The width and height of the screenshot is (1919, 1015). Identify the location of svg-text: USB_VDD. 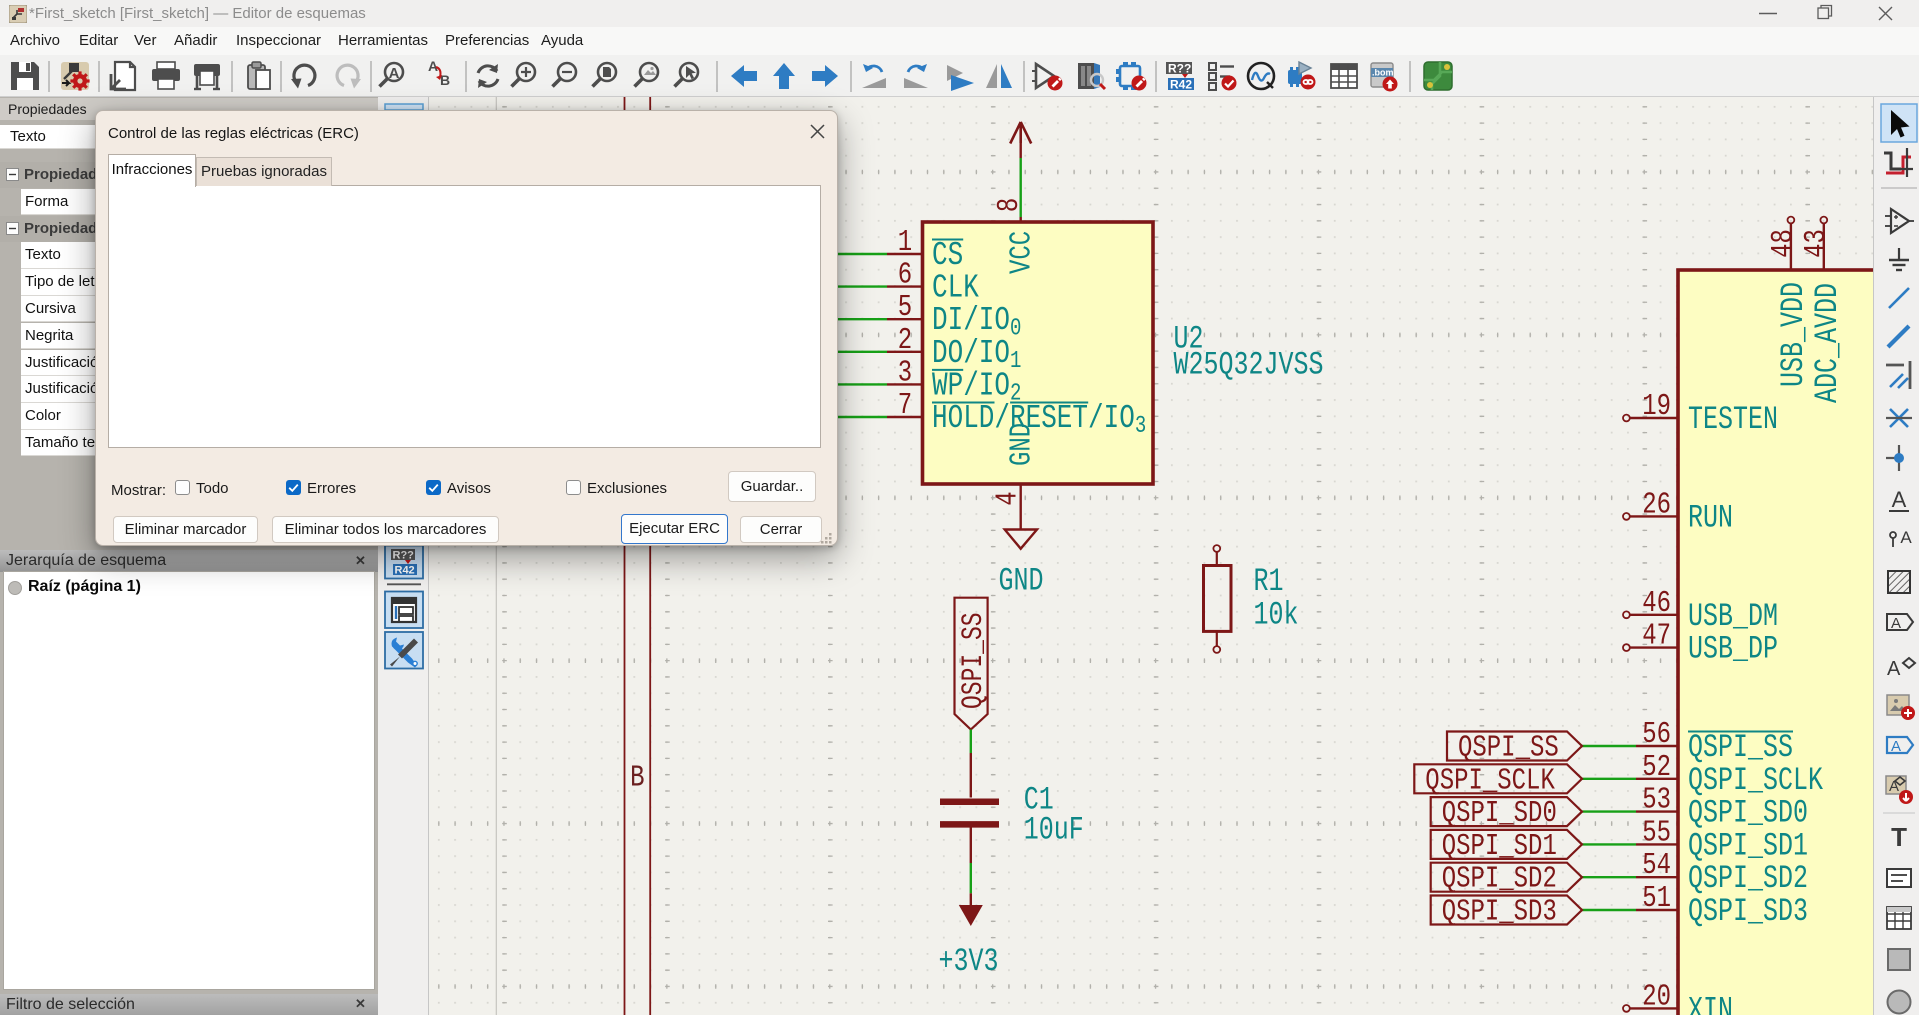
(1793, 334).